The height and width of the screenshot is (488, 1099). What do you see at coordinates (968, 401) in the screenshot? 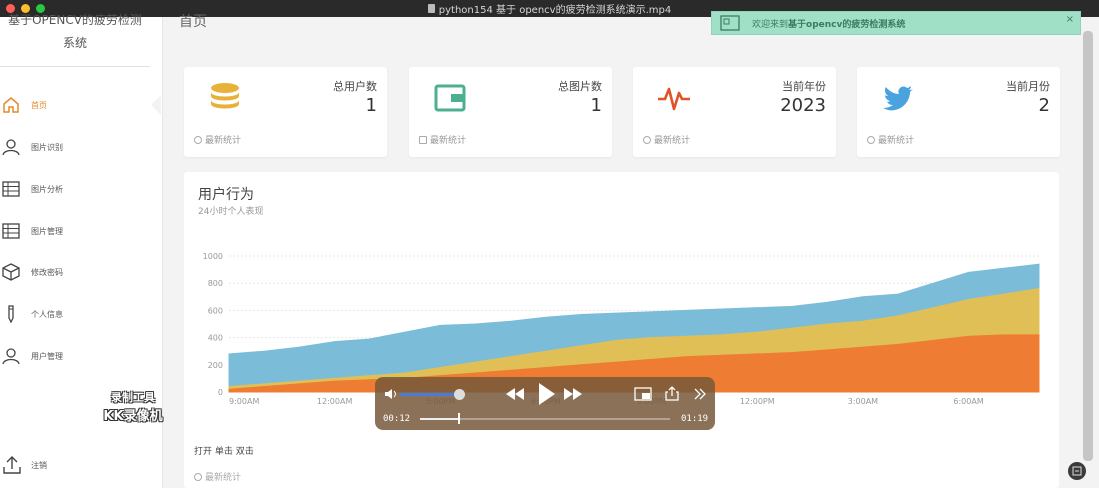
I see `x-tick-label: 6:00AM` at bounding box center [968, 401].